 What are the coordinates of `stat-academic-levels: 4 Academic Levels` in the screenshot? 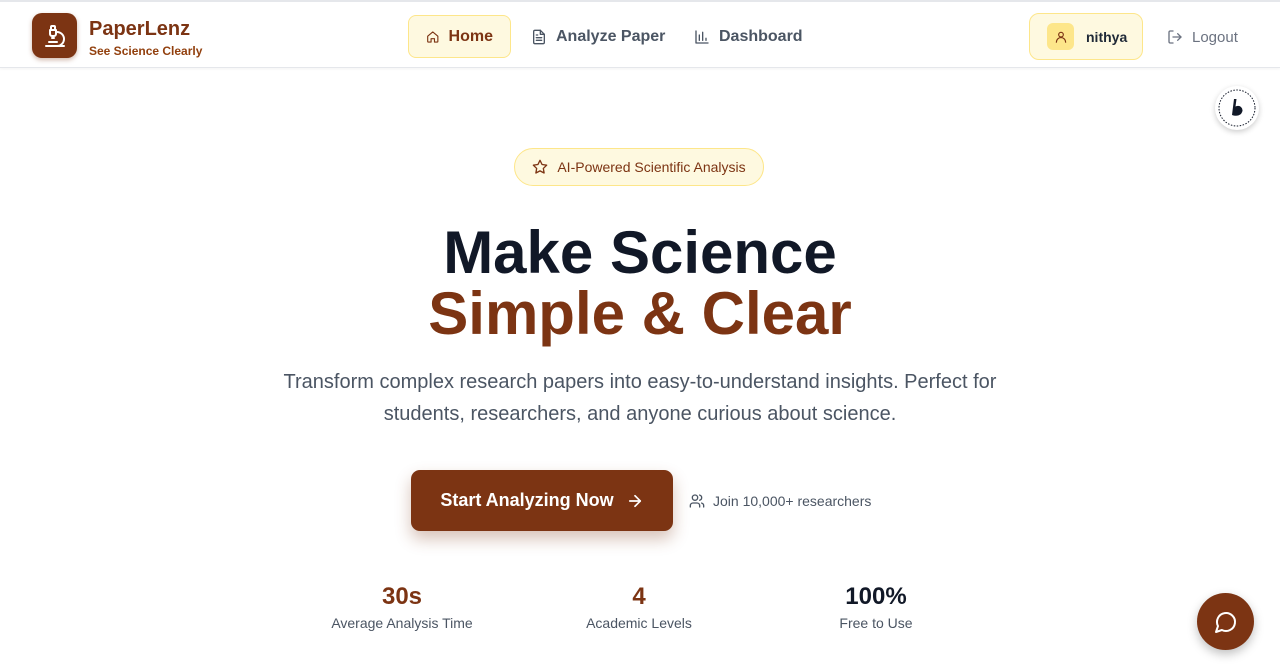 It's located at (639, 607).